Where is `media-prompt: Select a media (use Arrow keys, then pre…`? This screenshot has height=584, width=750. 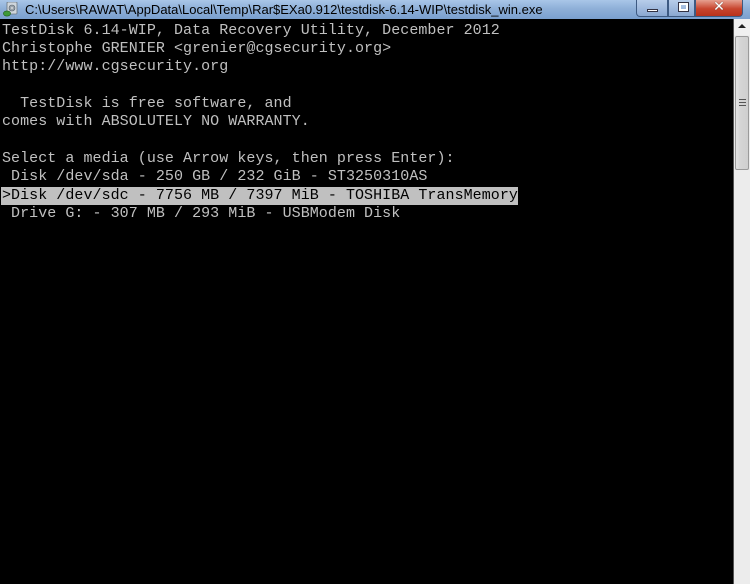 media-prompt: Select a media (use Arrow keys, then pre… is located at coordinates (228, 158).